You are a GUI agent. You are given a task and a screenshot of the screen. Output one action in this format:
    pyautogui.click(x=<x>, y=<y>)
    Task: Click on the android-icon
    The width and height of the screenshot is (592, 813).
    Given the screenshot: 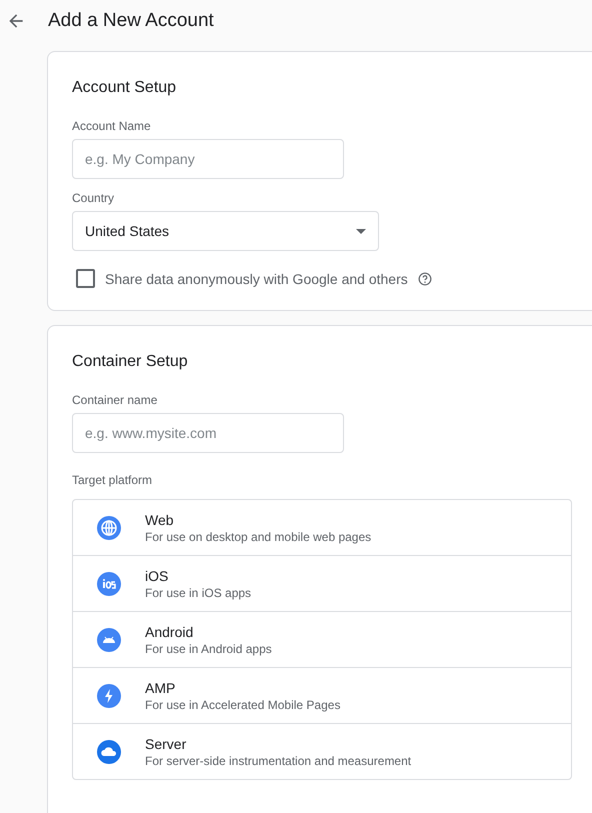 What is the action you would take?
    pyautogui.click(x=109, y=640)
    